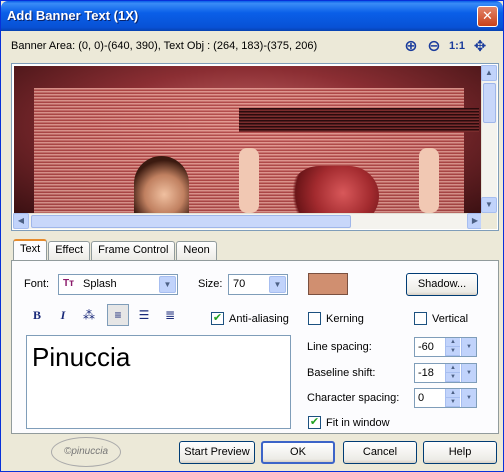 Image resolution: width=504 pixels, height=472 pixels. What do you see at coordinates (457, 46) in the screenshot?
I see `actual-size-button: 1:1` at bounding box center [457, 46].